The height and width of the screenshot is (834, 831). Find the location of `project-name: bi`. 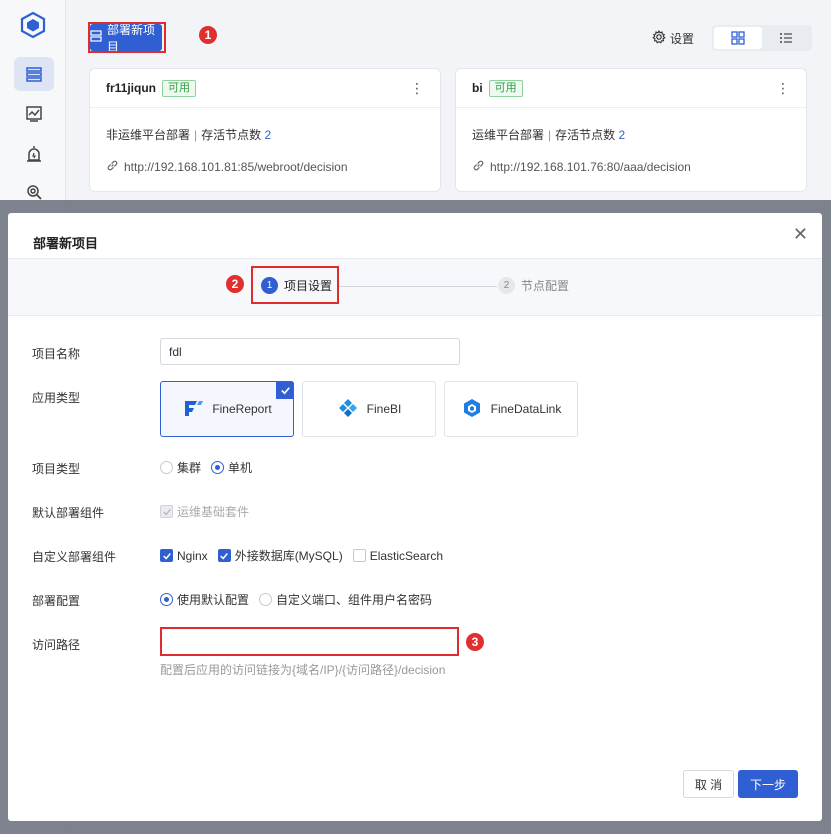

project-name: bi is located at coordinates (477, 88).